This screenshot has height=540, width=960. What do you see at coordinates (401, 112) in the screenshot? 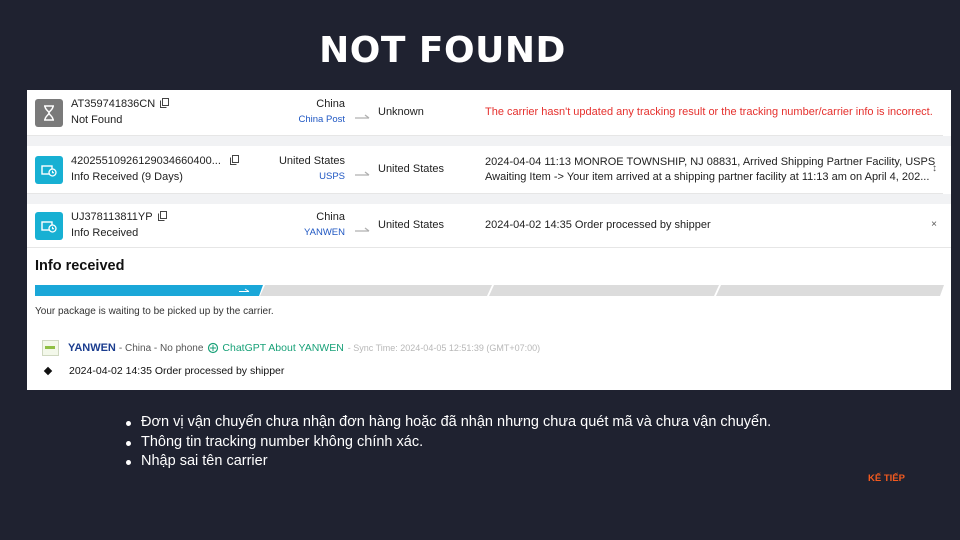
I see `destination-country: Unknown` at bounding box center [401, 112].